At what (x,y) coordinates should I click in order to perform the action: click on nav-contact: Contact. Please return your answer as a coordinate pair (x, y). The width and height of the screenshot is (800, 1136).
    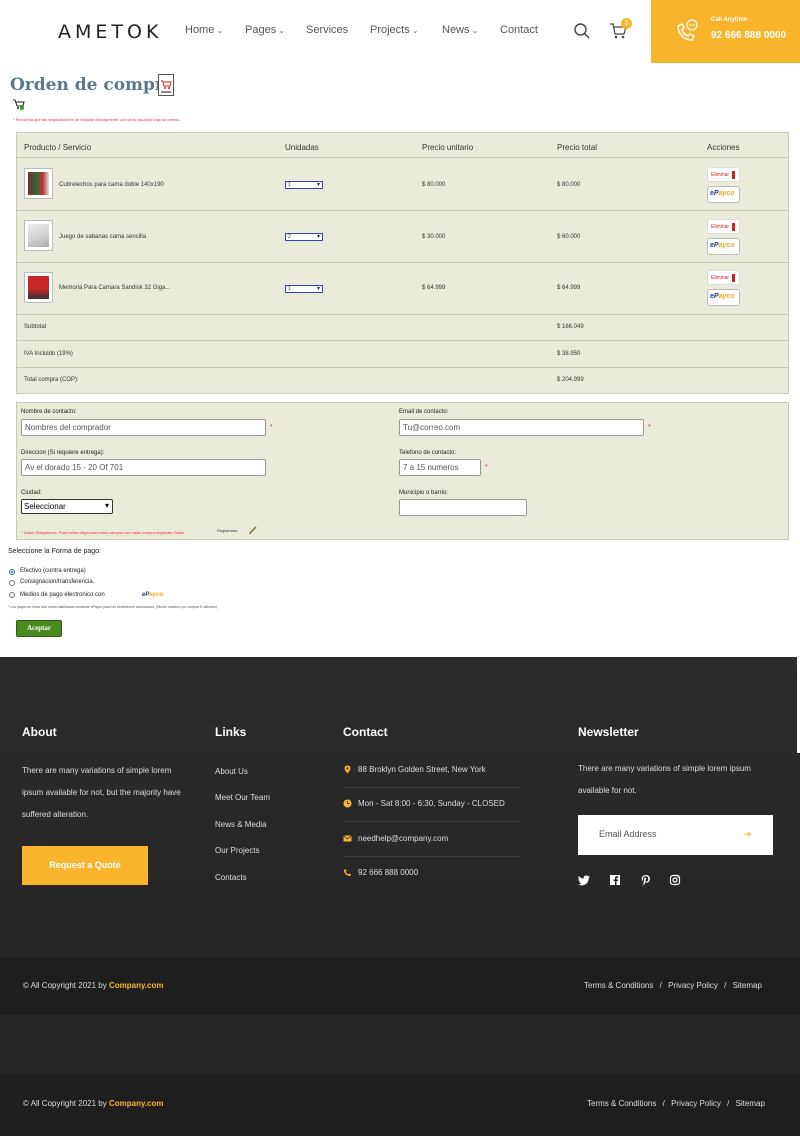
    Looking at the image, I should click on (519, 30).